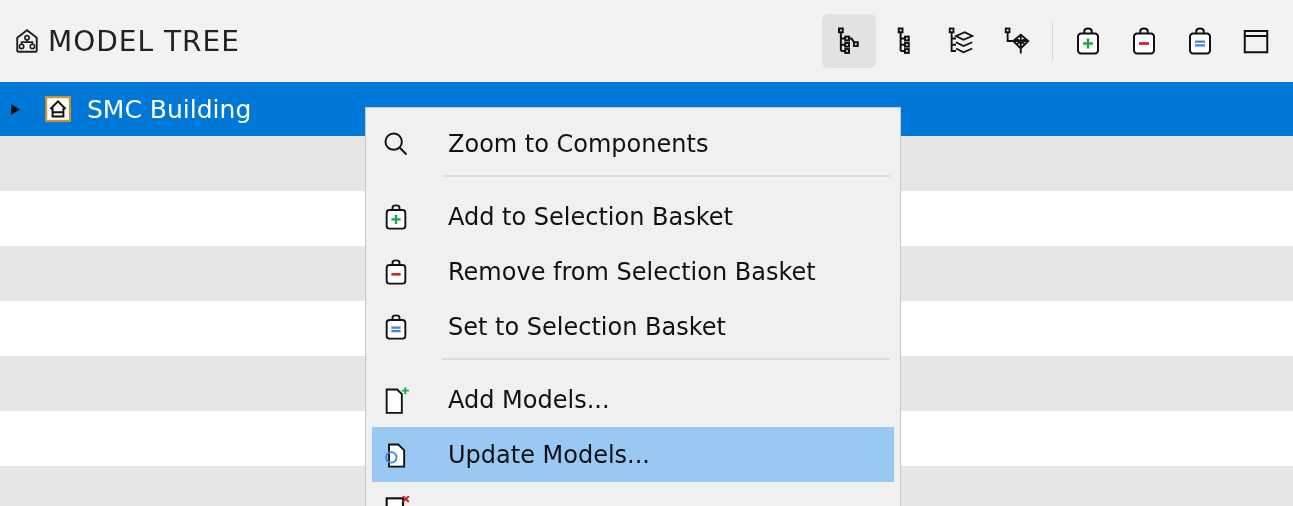  Describe the element at coordinates (27, 41) in the screenshot. I see `model-tree-icon` at that location.